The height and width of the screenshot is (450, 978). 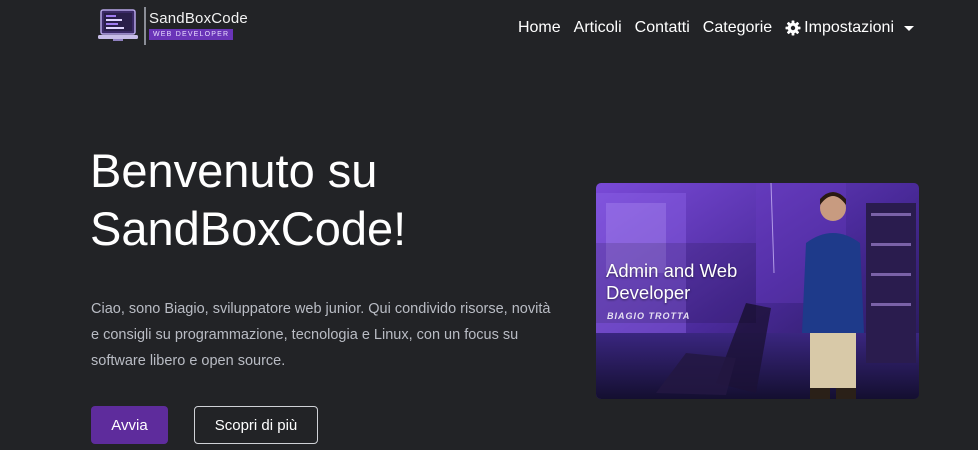 I want to click on chevron-down-icon, so click(x=909, y=28).